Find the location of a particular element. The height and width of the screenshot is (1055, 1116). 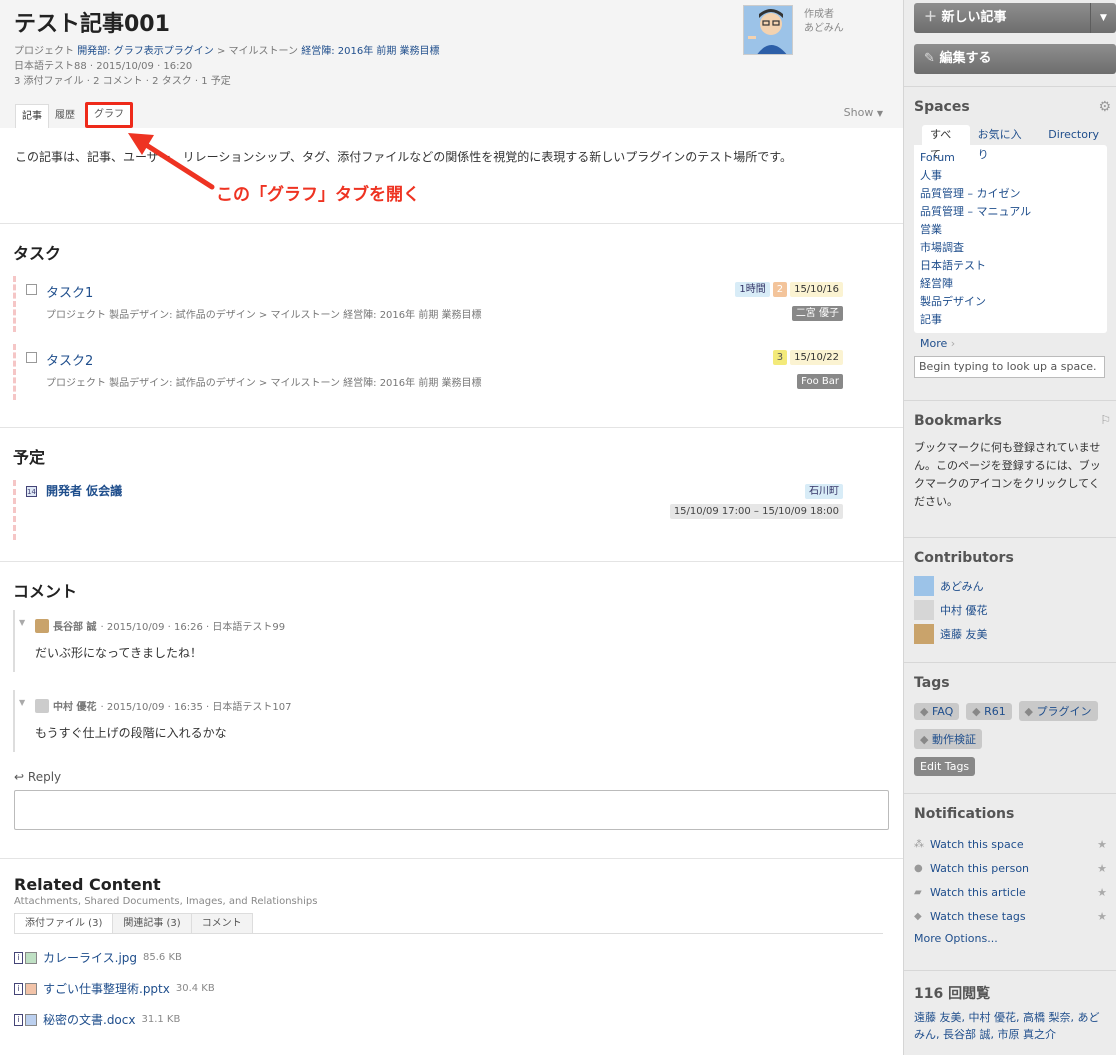

tab-favorites: お気に入り is located at coordinates (1005, 143).